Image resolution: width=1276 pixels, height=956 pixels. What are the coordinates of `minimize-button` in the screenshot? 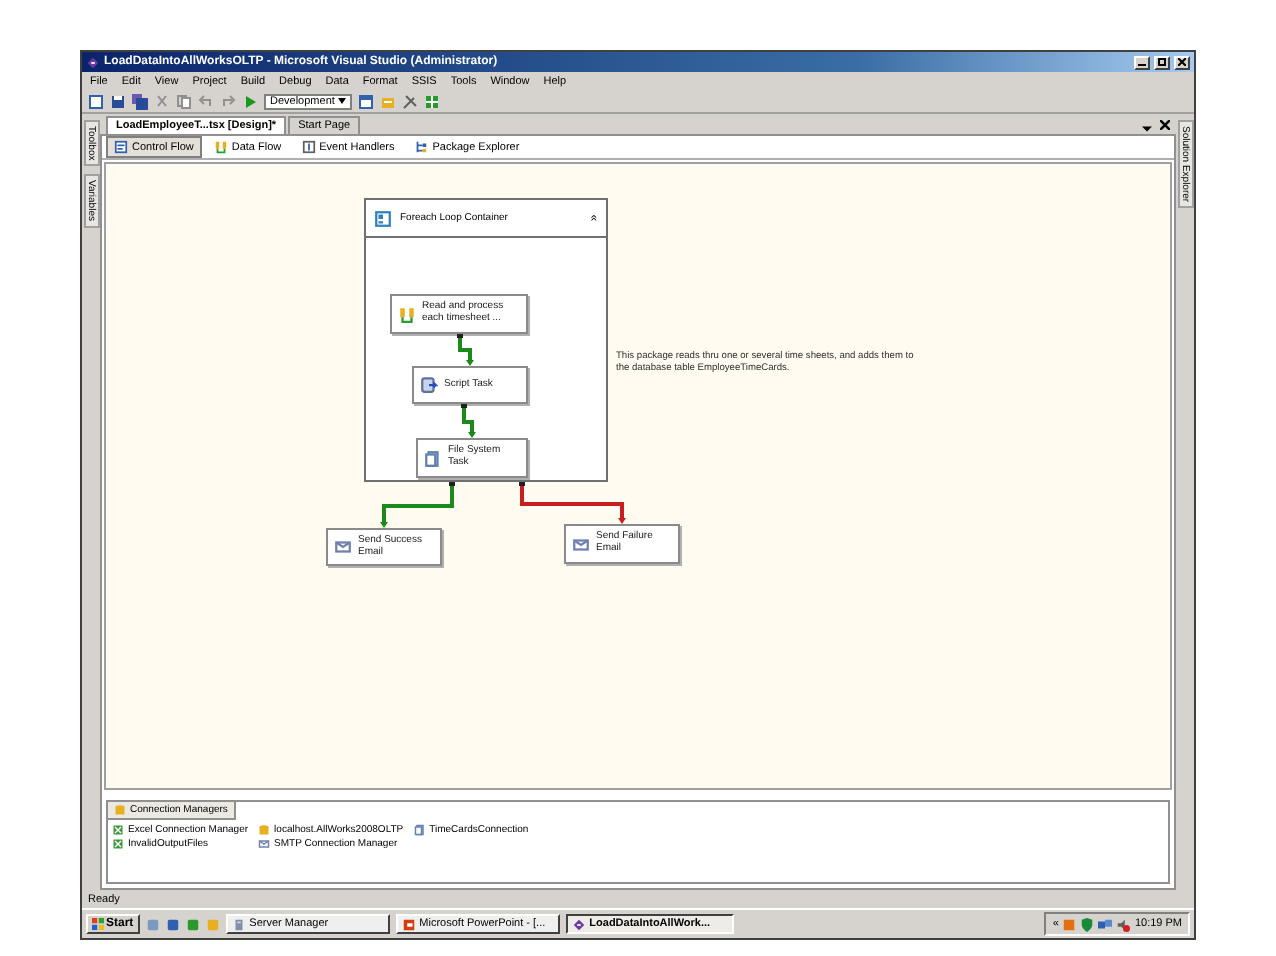 It's located at (1142, 62).